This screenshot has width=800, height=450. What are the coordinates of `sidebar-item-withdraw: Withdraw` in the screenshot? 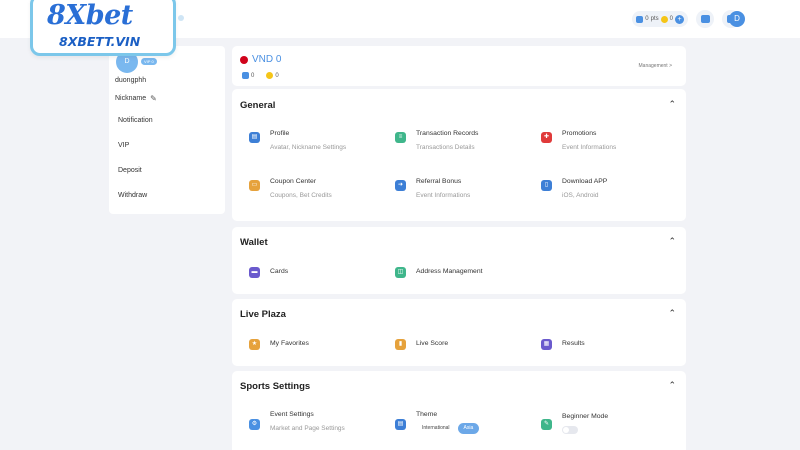 It's located at (132, 195).